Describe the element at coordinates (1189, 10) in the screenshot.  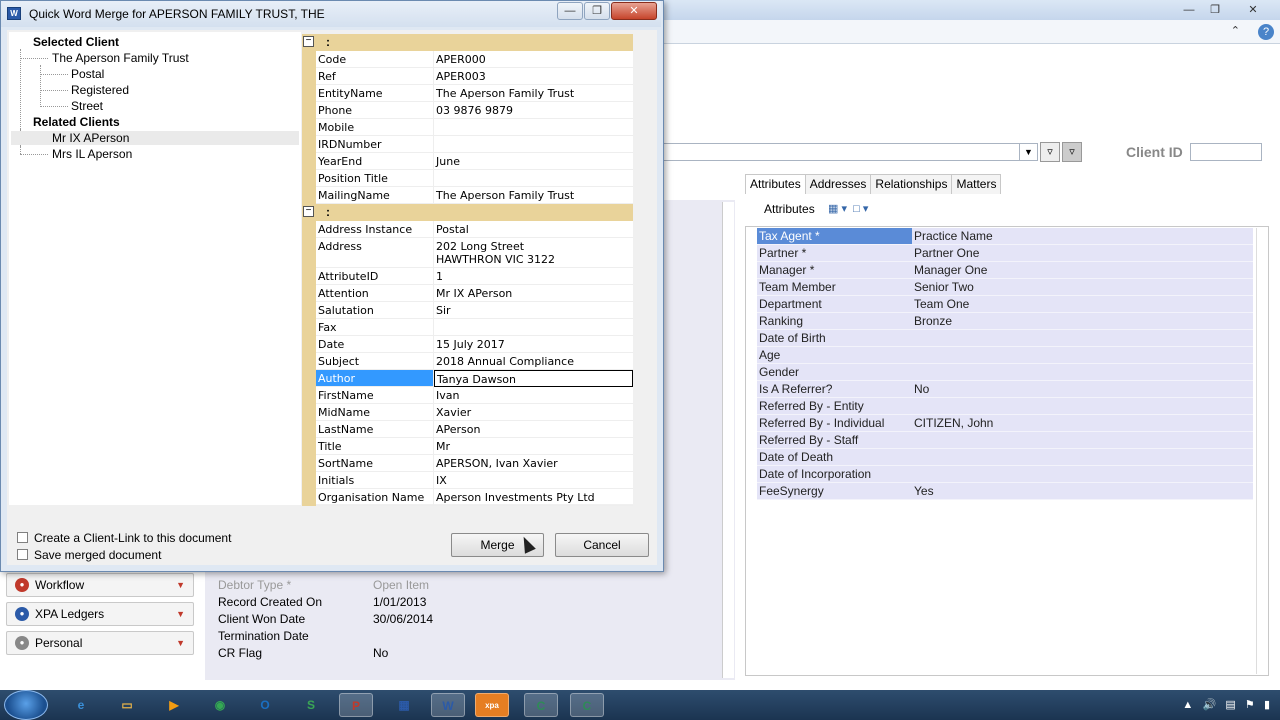
I see `bg-minimize-button: —` at that location.